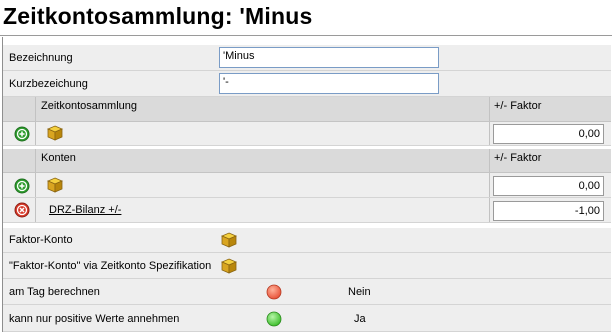  Describe the element at coordinates (58, 158) in the screenshot. I see `konten-header-name: Konten` at that location.